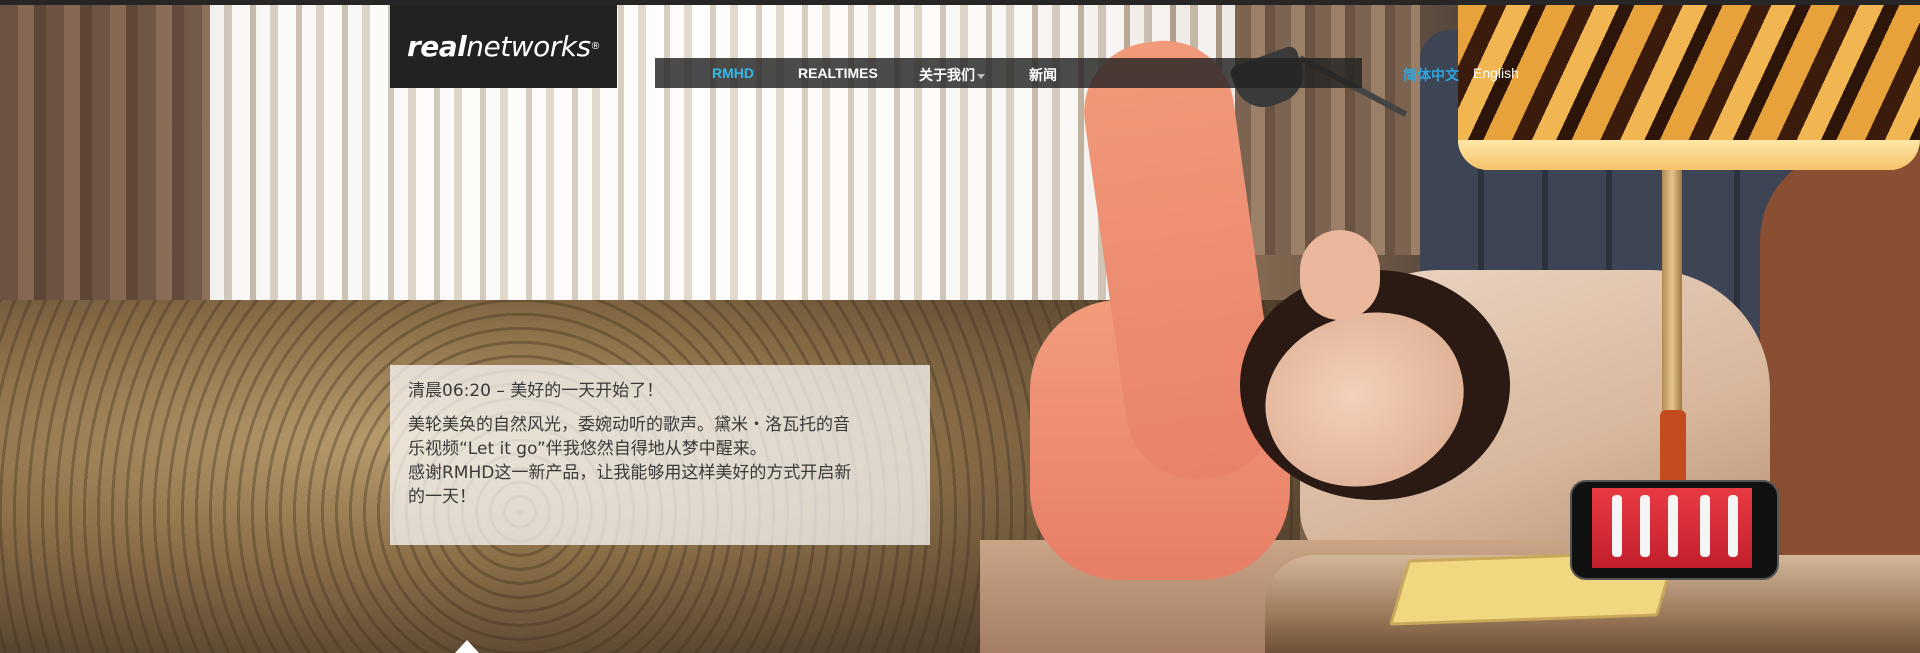 The height and width of the screenshot is (653, 1920). What do you see at coordinates (1043, 75) in the screenshot?
I see `nav-item-news: 新闻` at bounding box center [1043, 75].